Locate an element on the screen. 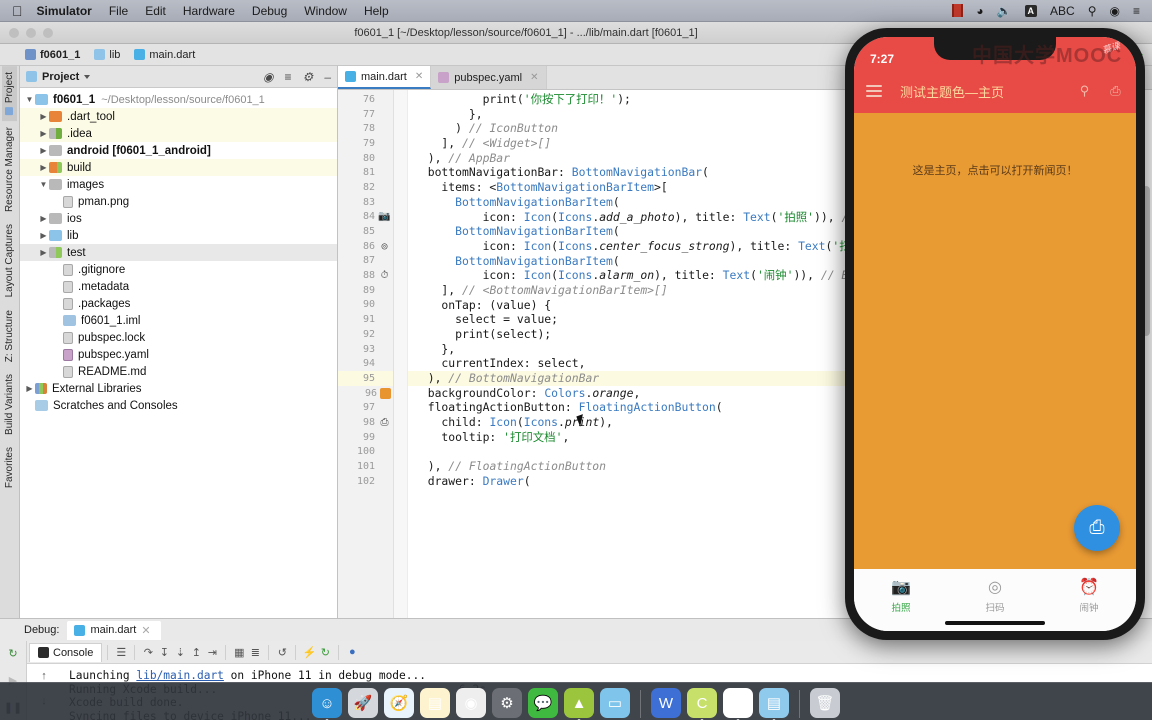 This screenshot has width=1152, height=720. debug-session-tab: main.dart ✕ is located at coordinates (114, 630).